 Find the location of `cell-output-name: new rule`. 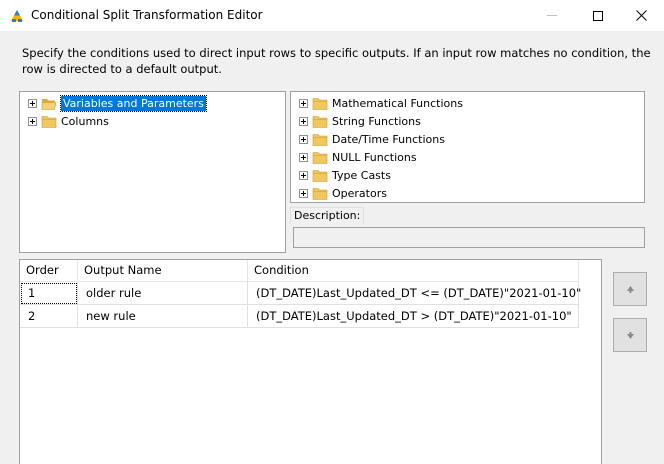

cell-output-name: new rule is located at coordinates (163, 316).